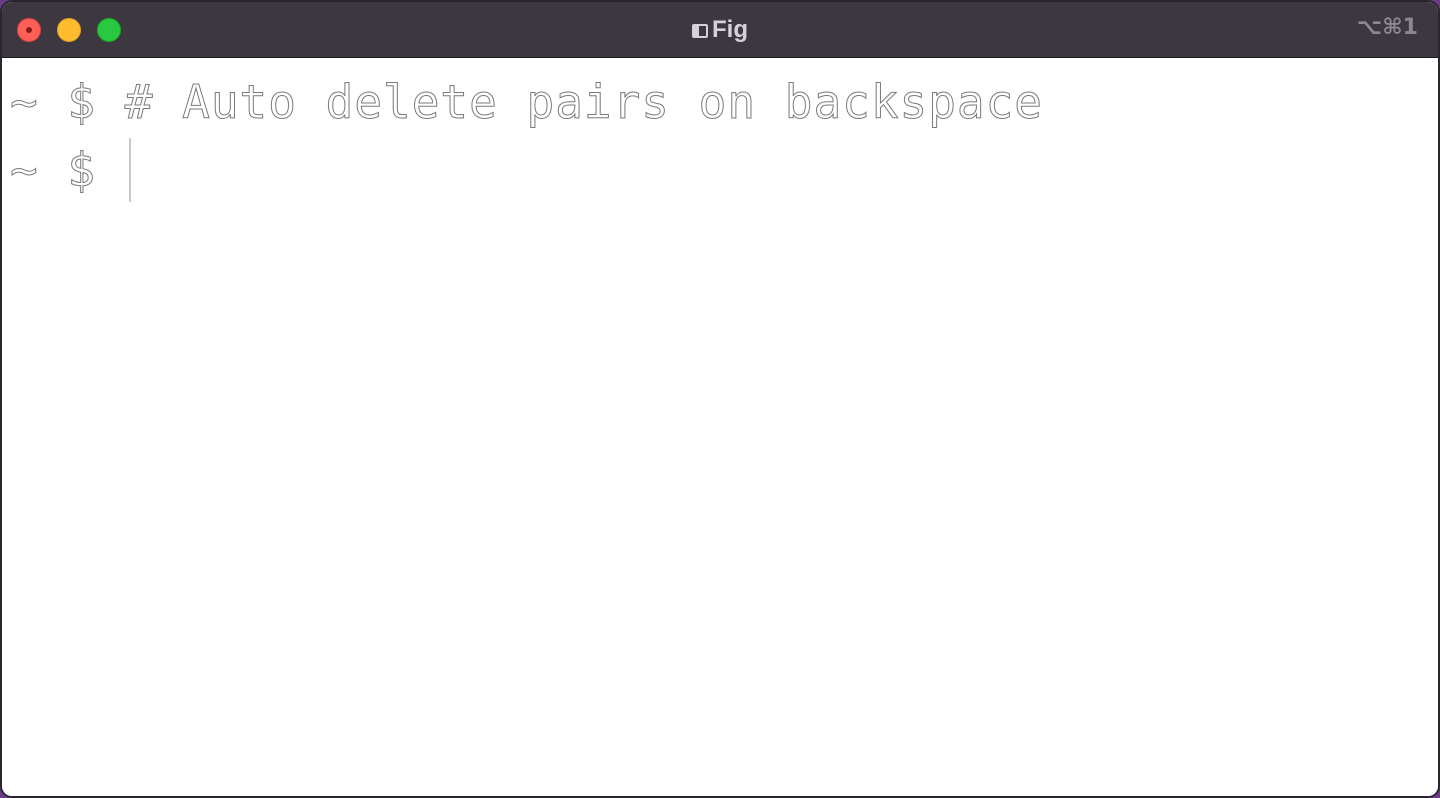 The width and height of the screenshot is (1440, 798). I want to click on terminal-line: ~ $ # Auto delete pairs on backspace, so click(724, 102).